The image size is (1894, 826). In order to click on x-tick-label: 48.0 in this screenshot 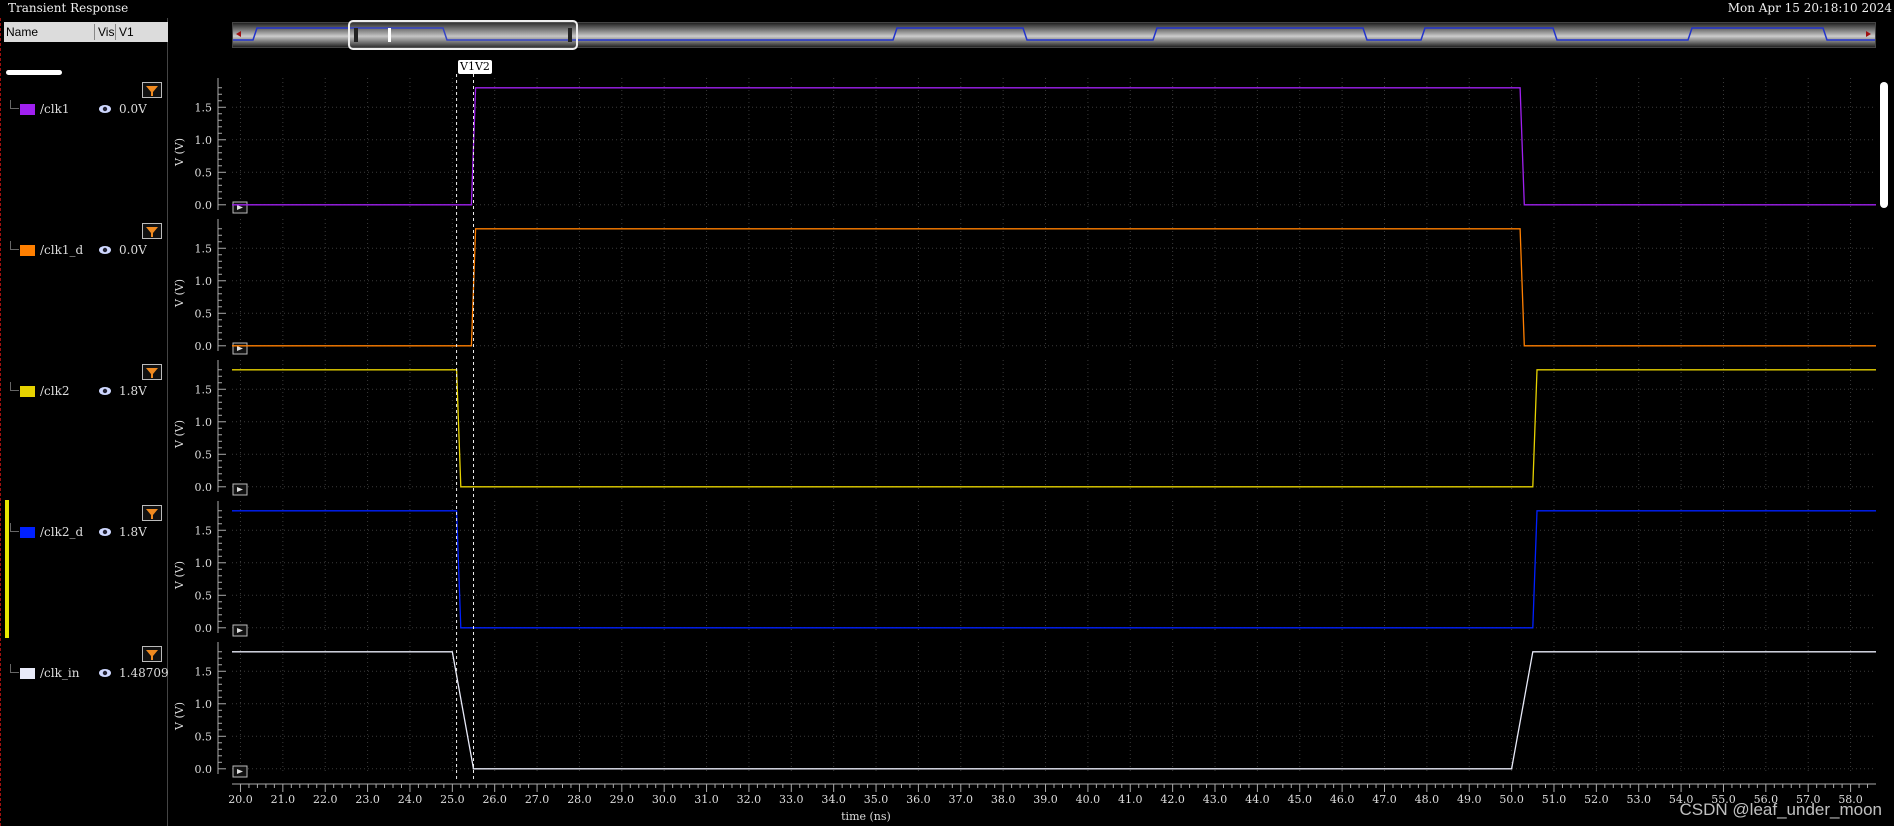, I will do `click(1427, 799)`.